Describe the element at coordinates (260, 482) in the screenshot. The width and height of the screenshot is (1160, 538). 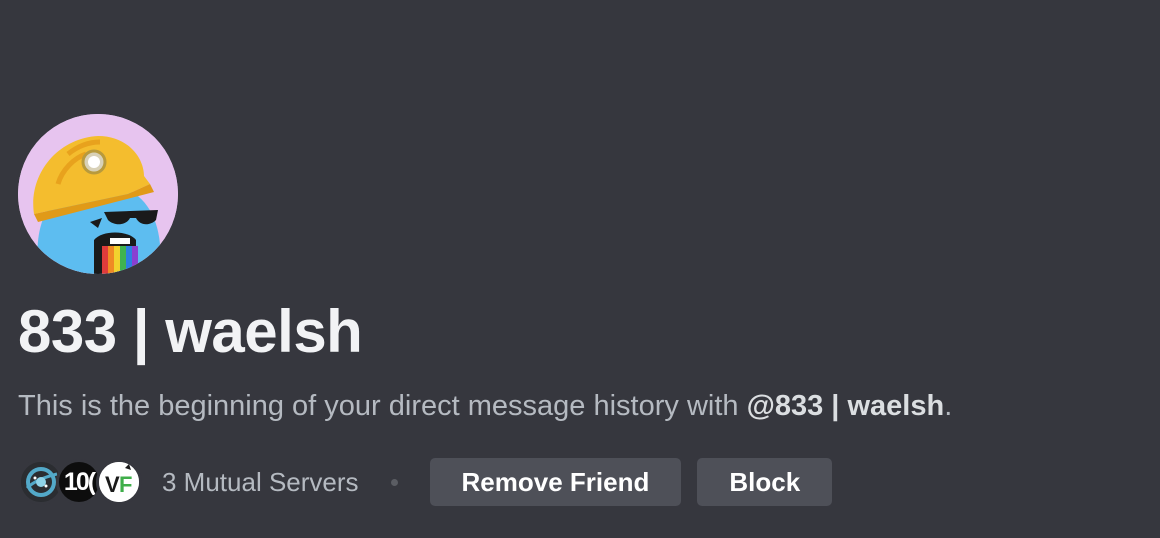
I see `mutual-servers-link: 3 Mutual Servers` at that location.